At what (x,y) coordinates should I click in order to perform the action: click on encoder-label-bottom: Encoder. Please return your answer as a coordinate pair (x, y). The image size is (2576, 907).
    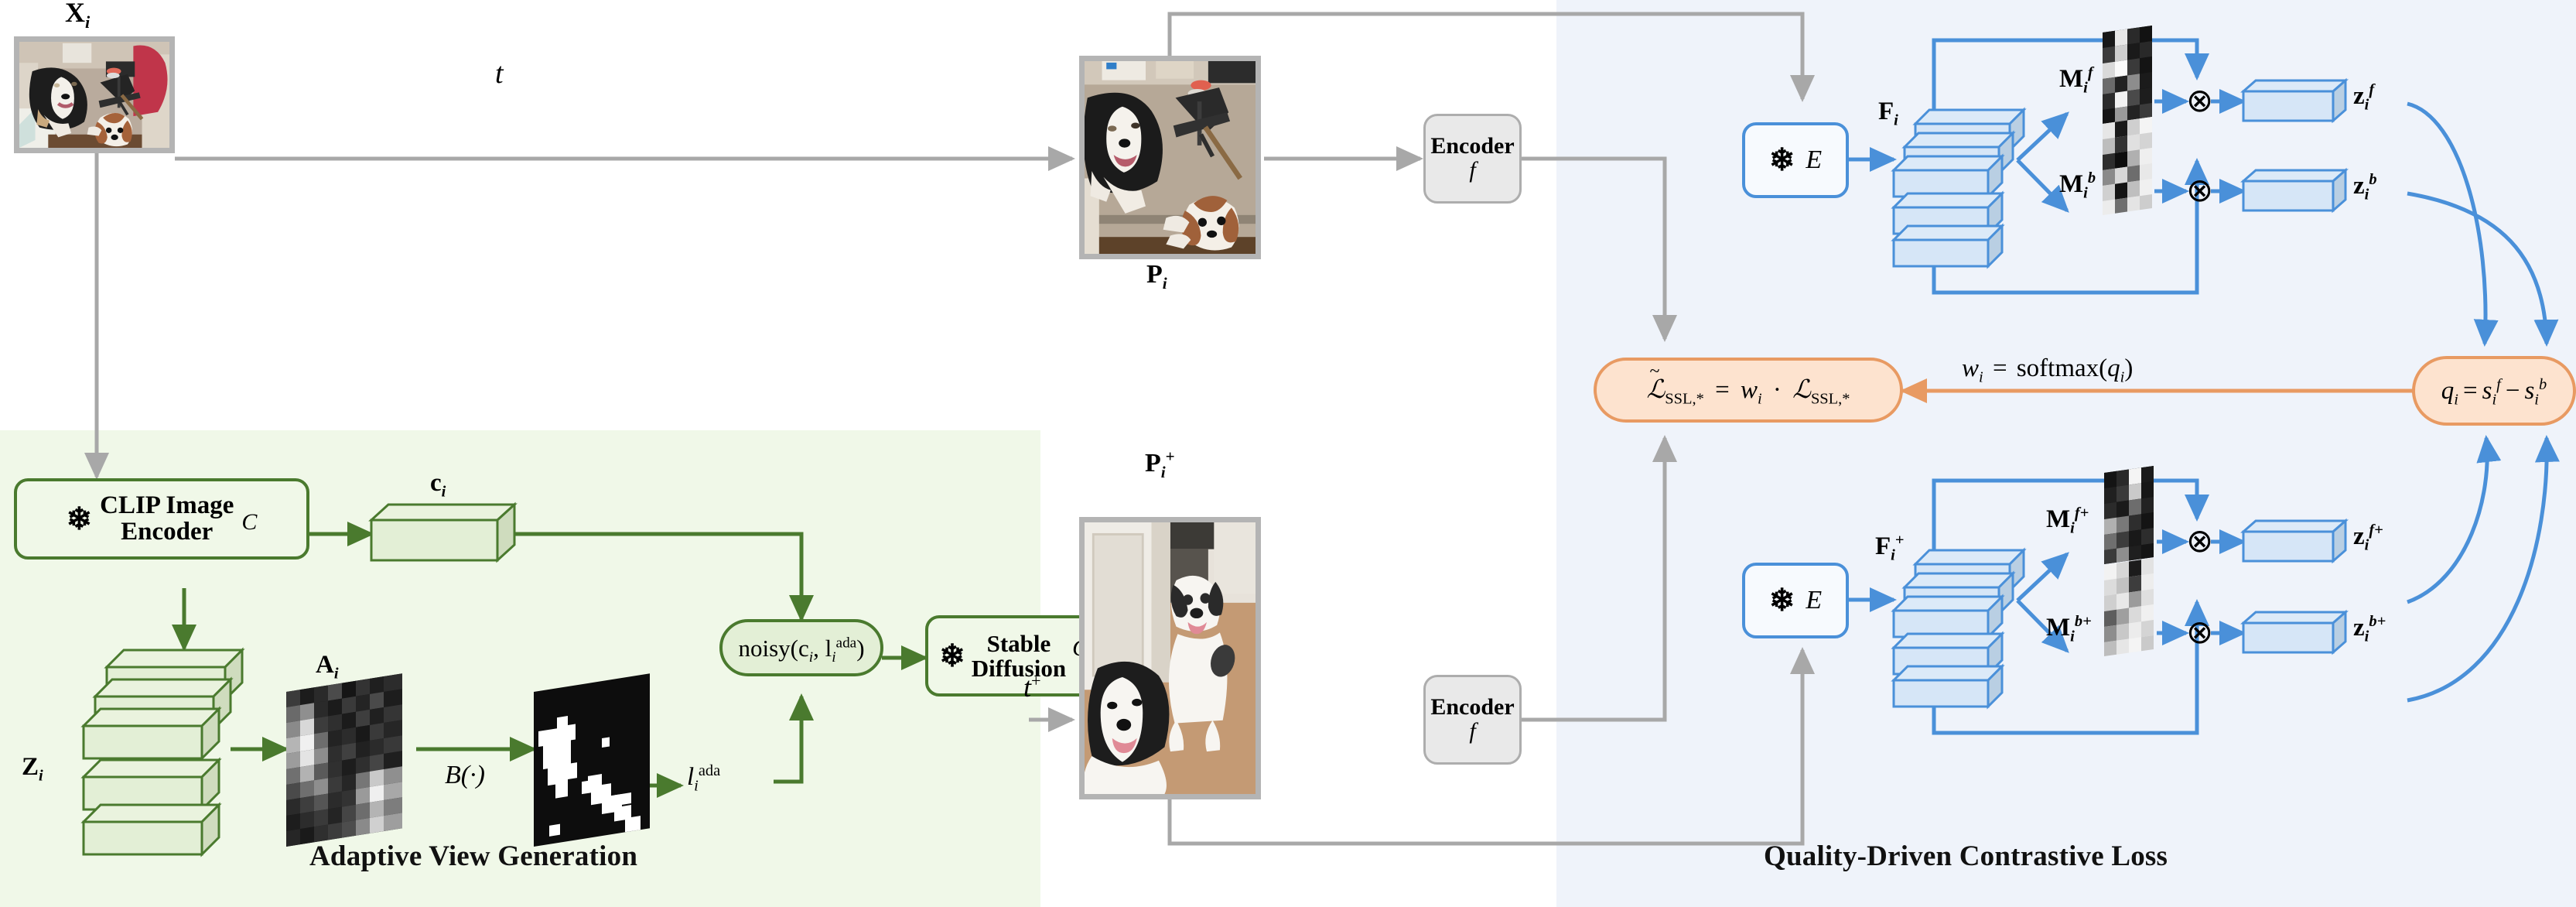
    Looking at the image, I should click on (1472, 707).